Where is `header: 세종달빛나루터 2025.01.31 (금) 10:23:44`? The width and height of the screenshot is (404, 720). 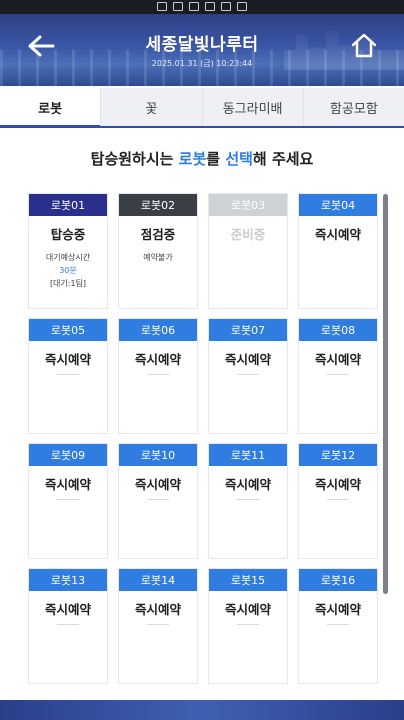 header: 세종달빛나루터 2025.01.31 (금) 10:23:44 is located at coordinates (202, 50).